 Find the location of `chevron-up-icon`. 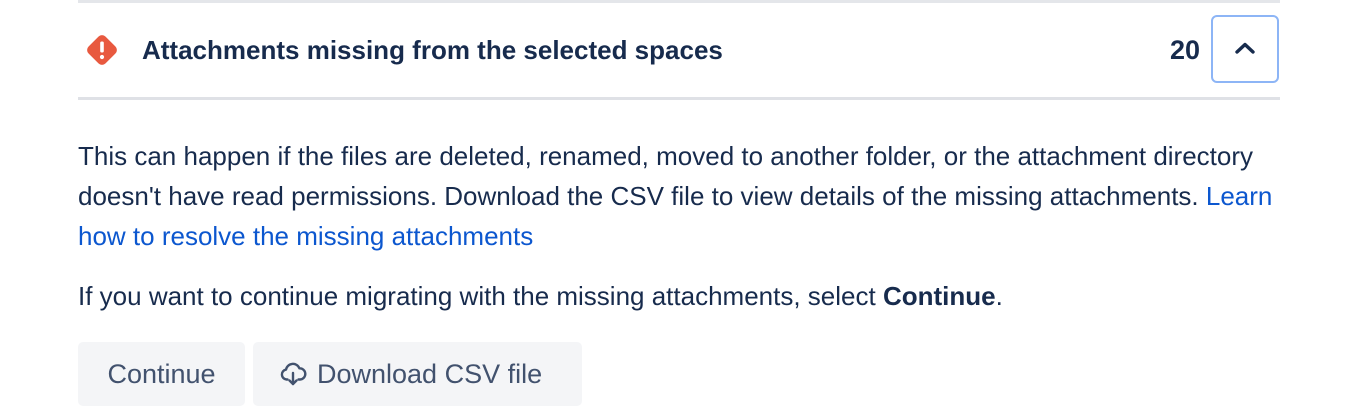

chevron-up-icon is located at coordinates (1245, 49).